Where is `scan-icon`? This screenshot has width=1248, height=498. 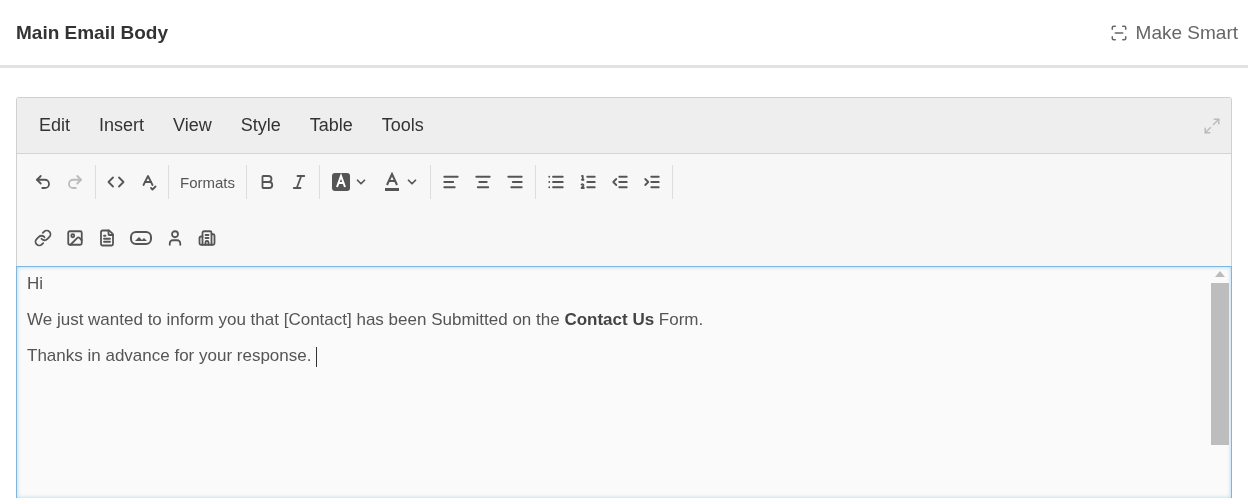 scan-icon is located at coordinates (1118, 32).